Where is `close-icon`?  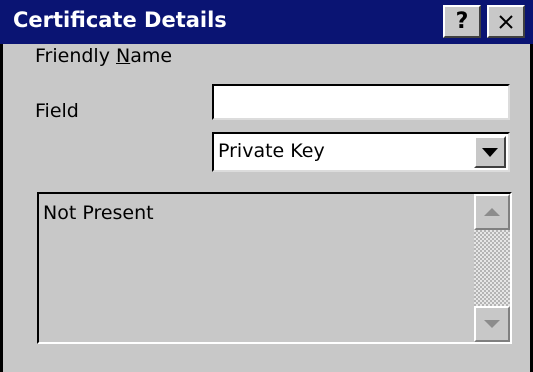 close-icon is located at coordinates (506, 21).